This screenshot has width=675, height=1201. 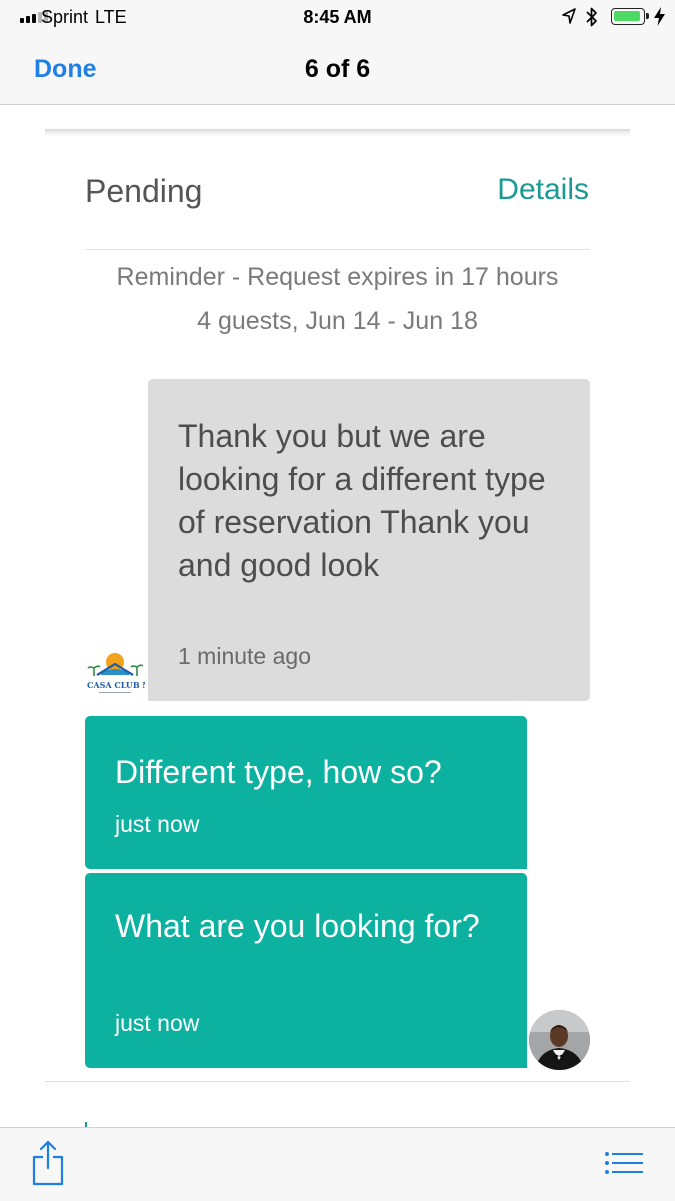 I want to click on bluetooth-icon, so click(x=591, y=17).